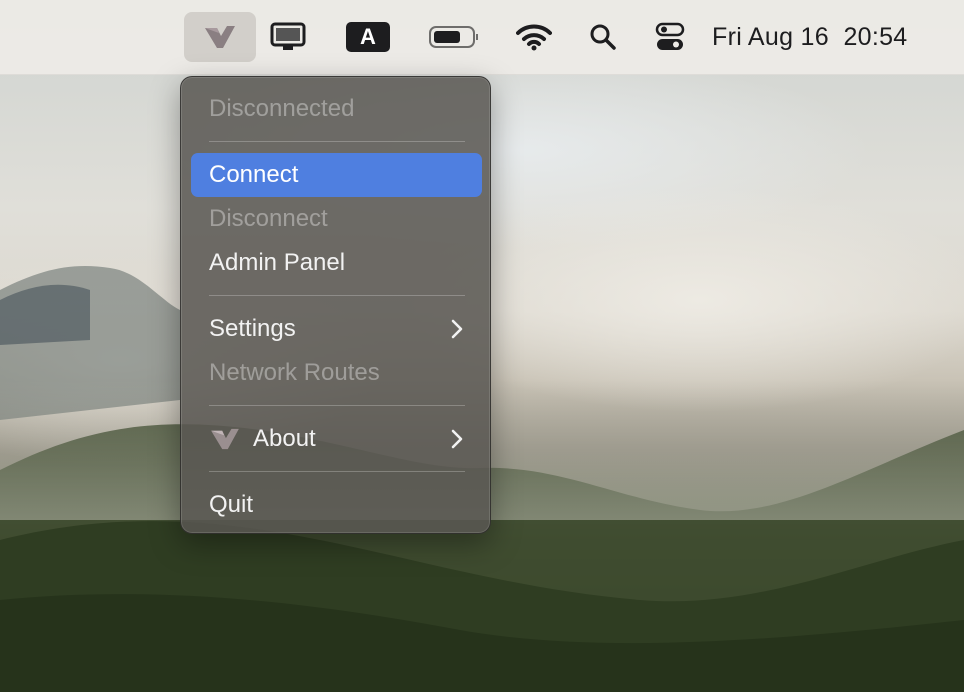 This screenshot has width=964, height=692. I want to click on settings-menu-item: Settings, so click(336, 329).